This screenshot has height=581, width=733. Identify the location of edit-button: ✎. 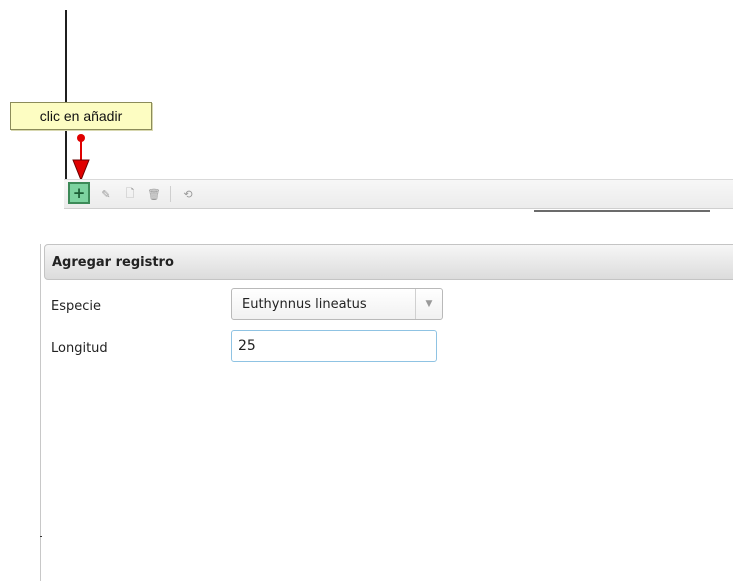
(106, 194).